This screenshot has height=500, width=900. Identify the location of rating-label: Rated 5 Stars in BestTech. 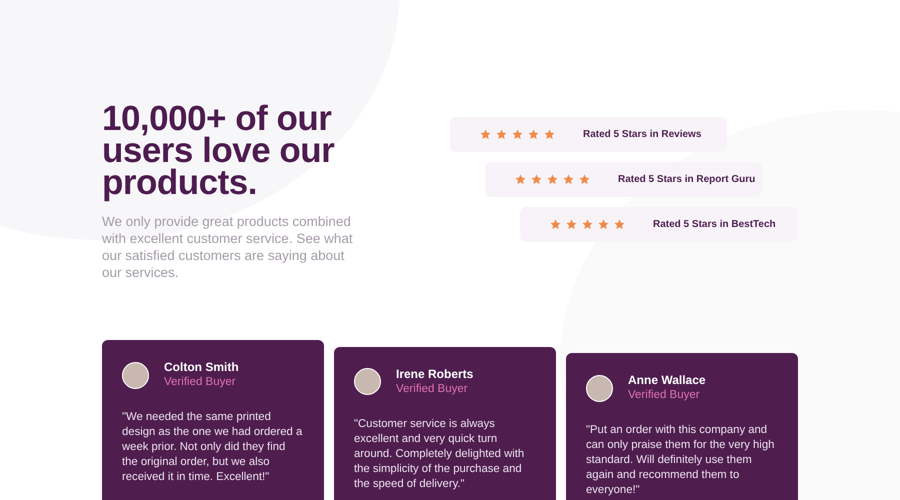
(714, 224).